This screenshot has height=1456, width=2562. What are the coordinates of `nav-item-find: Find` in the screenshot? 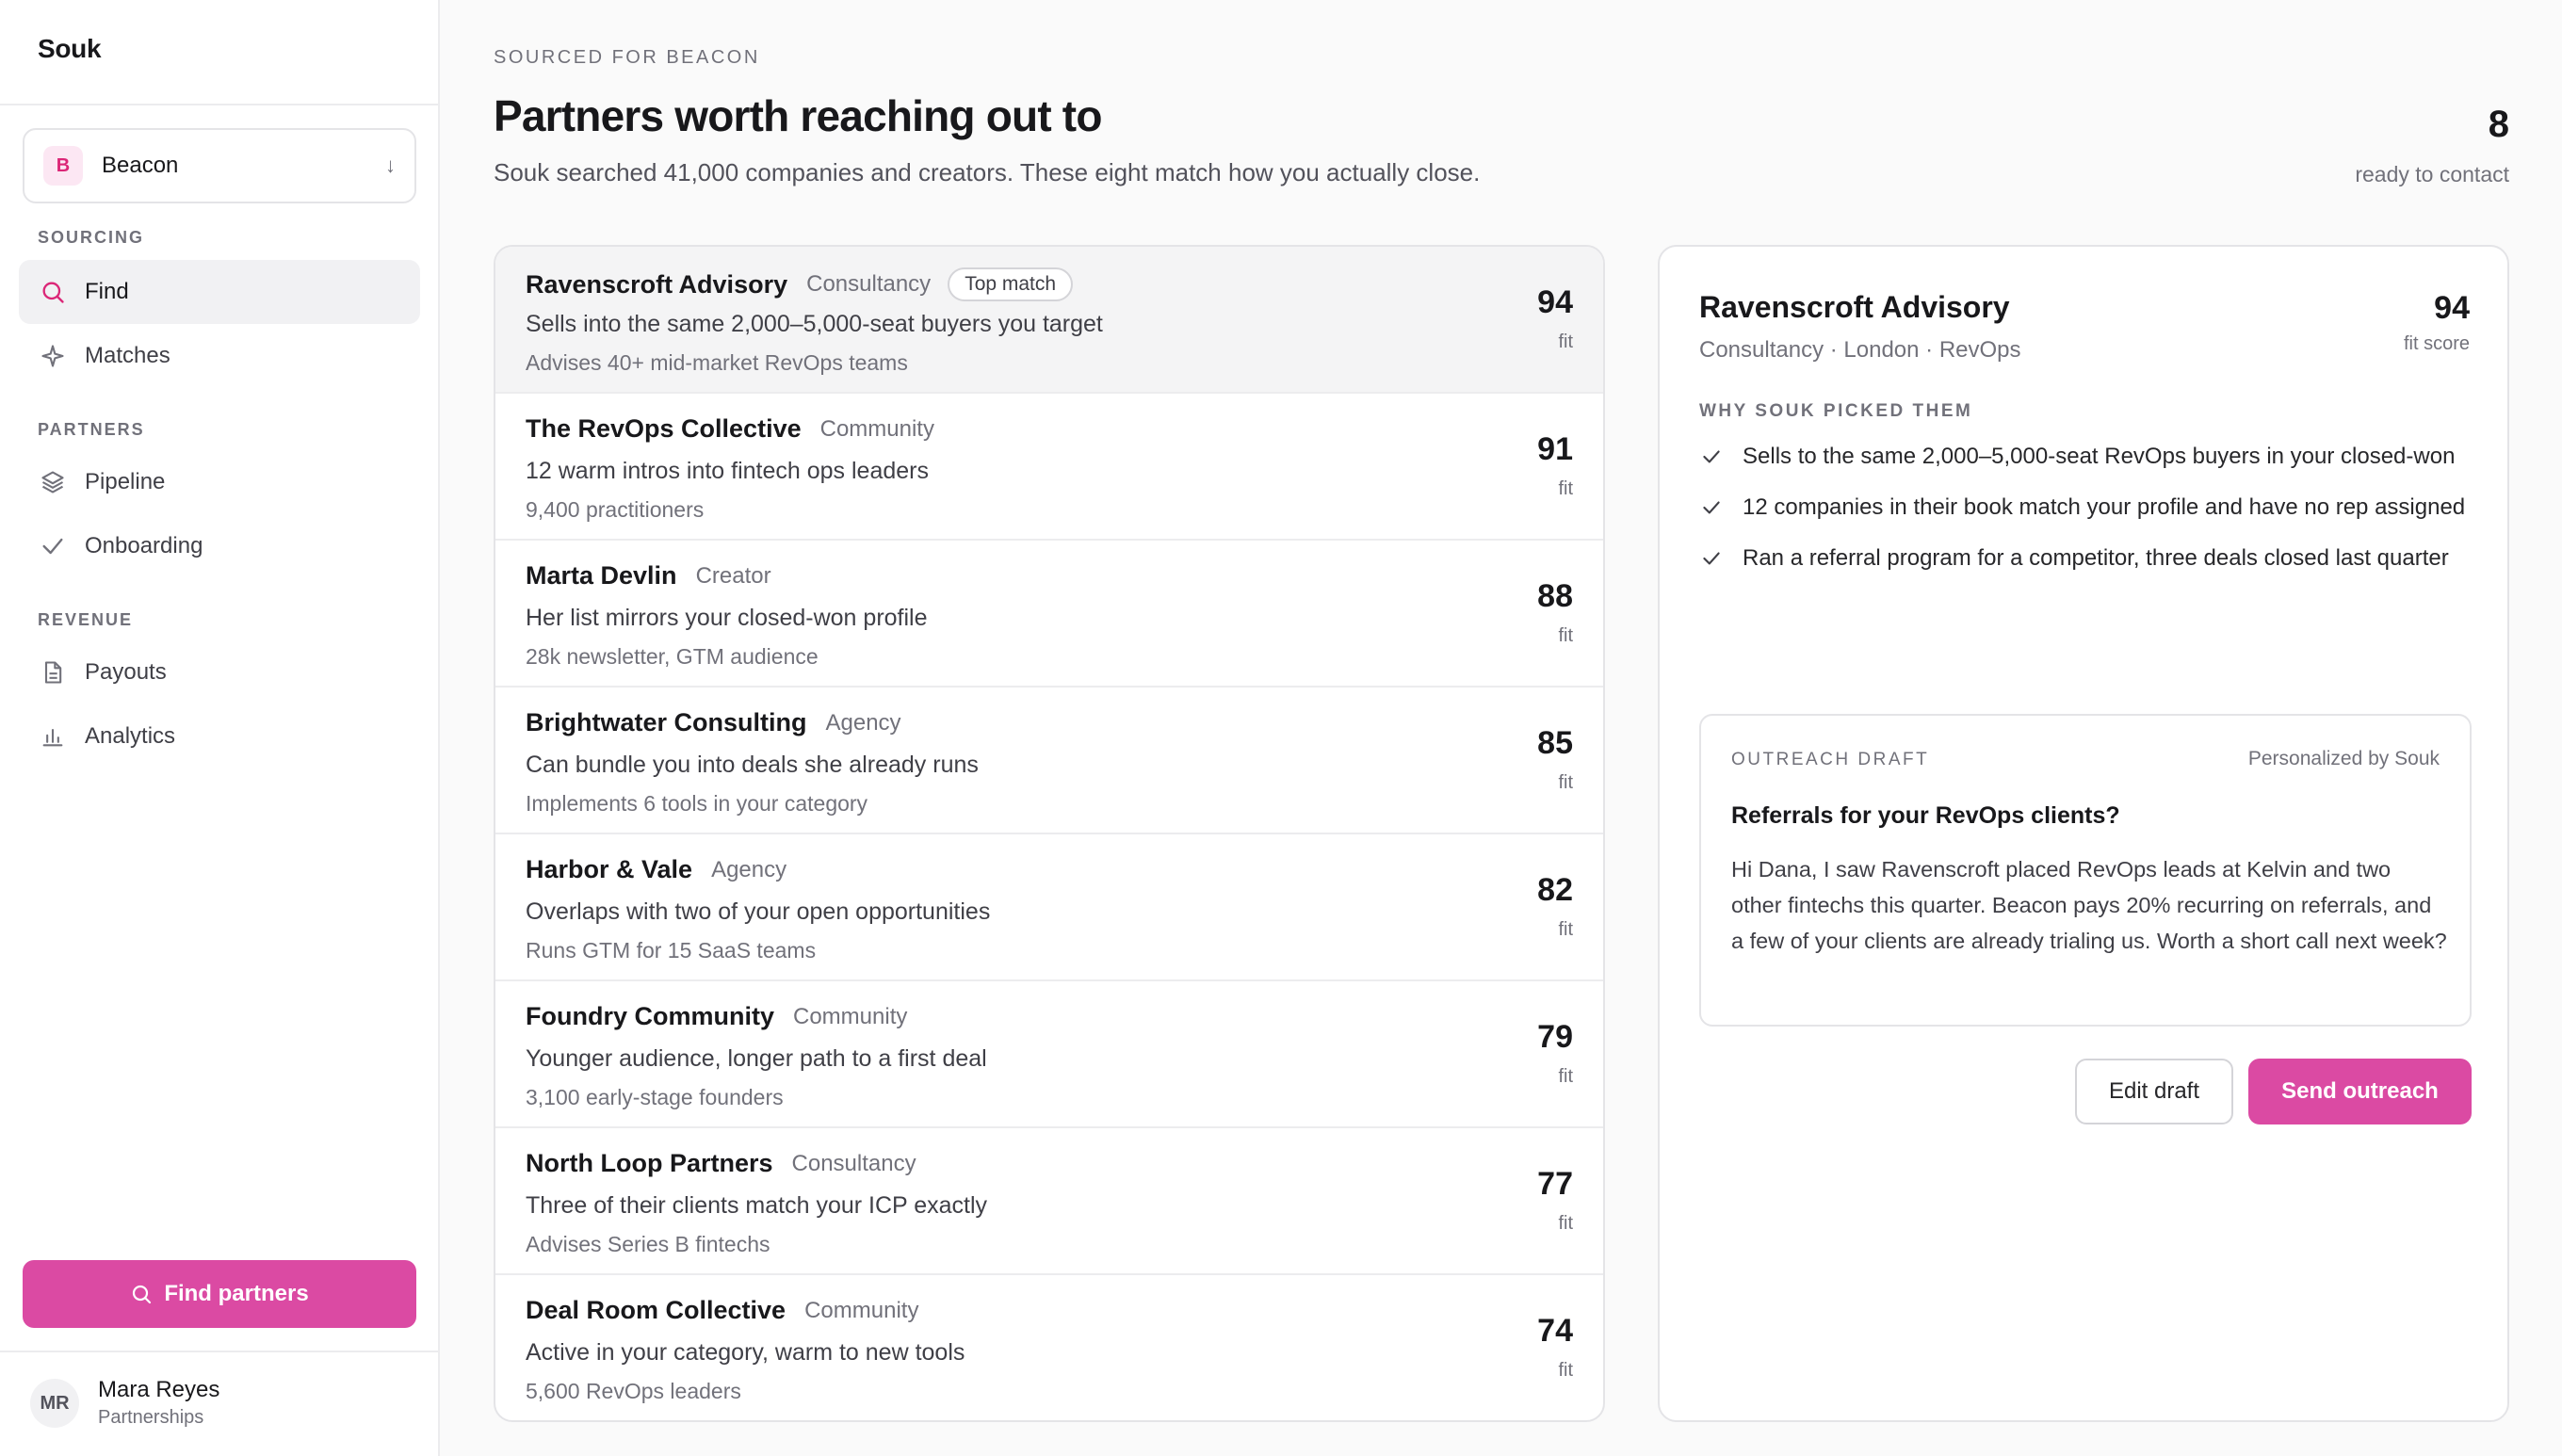 It's located at (219, 292).